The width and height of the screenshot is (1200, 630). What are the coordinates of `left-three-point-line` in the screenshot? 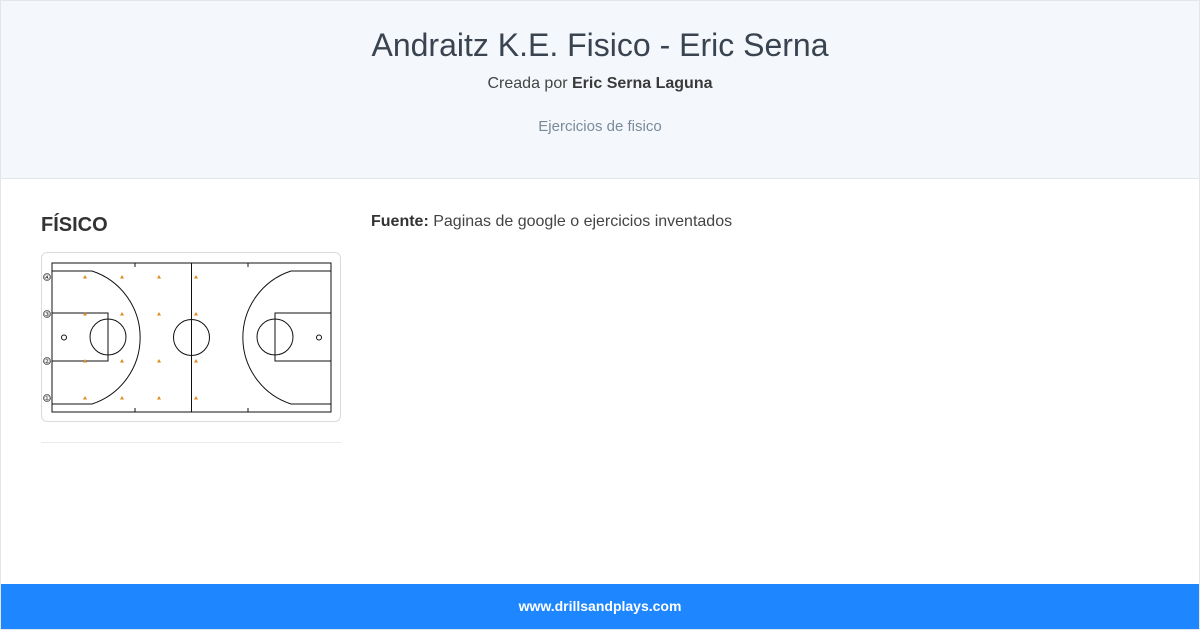 It's located at (96, 337).